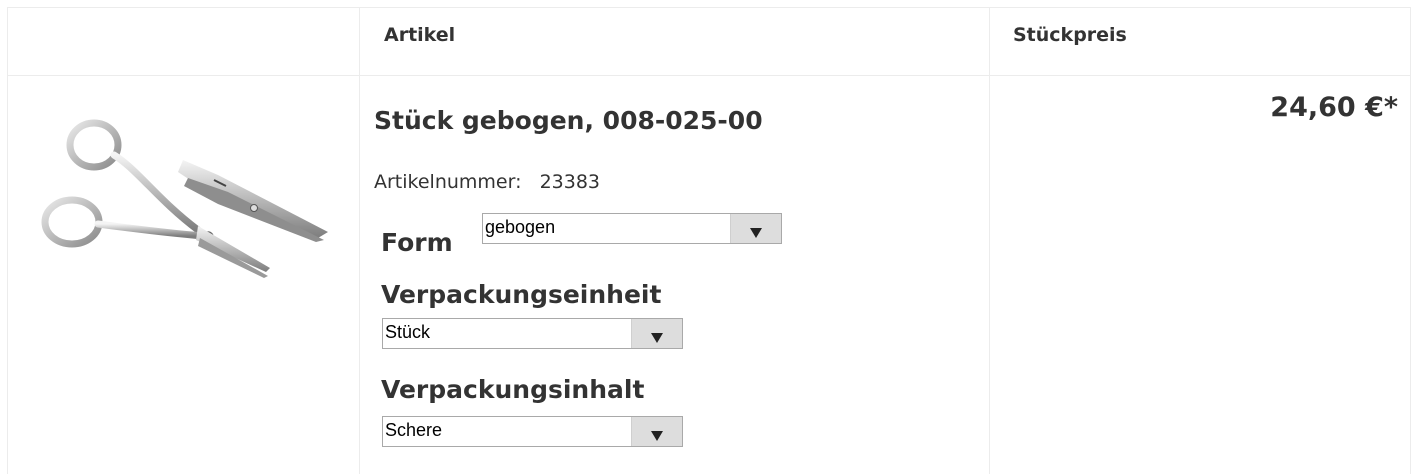 The image size is (1416, 474). I want to click on packaging-content-label: Verpackungsinhalt, so click(513, 389).